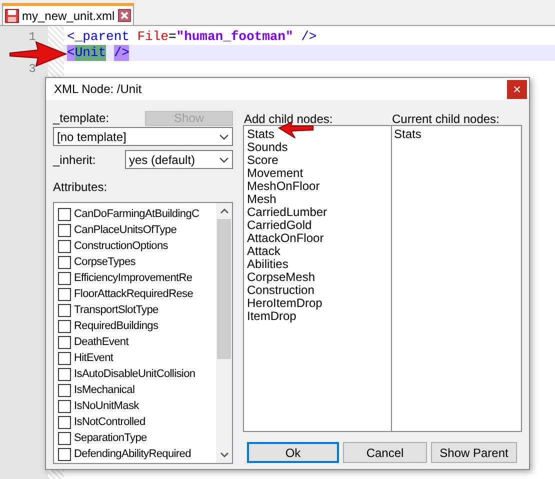 This screenshot has height=479, width=555. Describe the element at coordinates (94, 358) in the screenshot. I see `attribute-label: HitEvent` at that location.